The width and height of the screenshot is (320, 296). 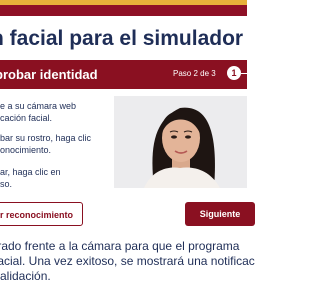 What do you see at coordinates (220, 214) in the screenshot?
I see `next-button: Siguiente` at bounding box center [220, 214].